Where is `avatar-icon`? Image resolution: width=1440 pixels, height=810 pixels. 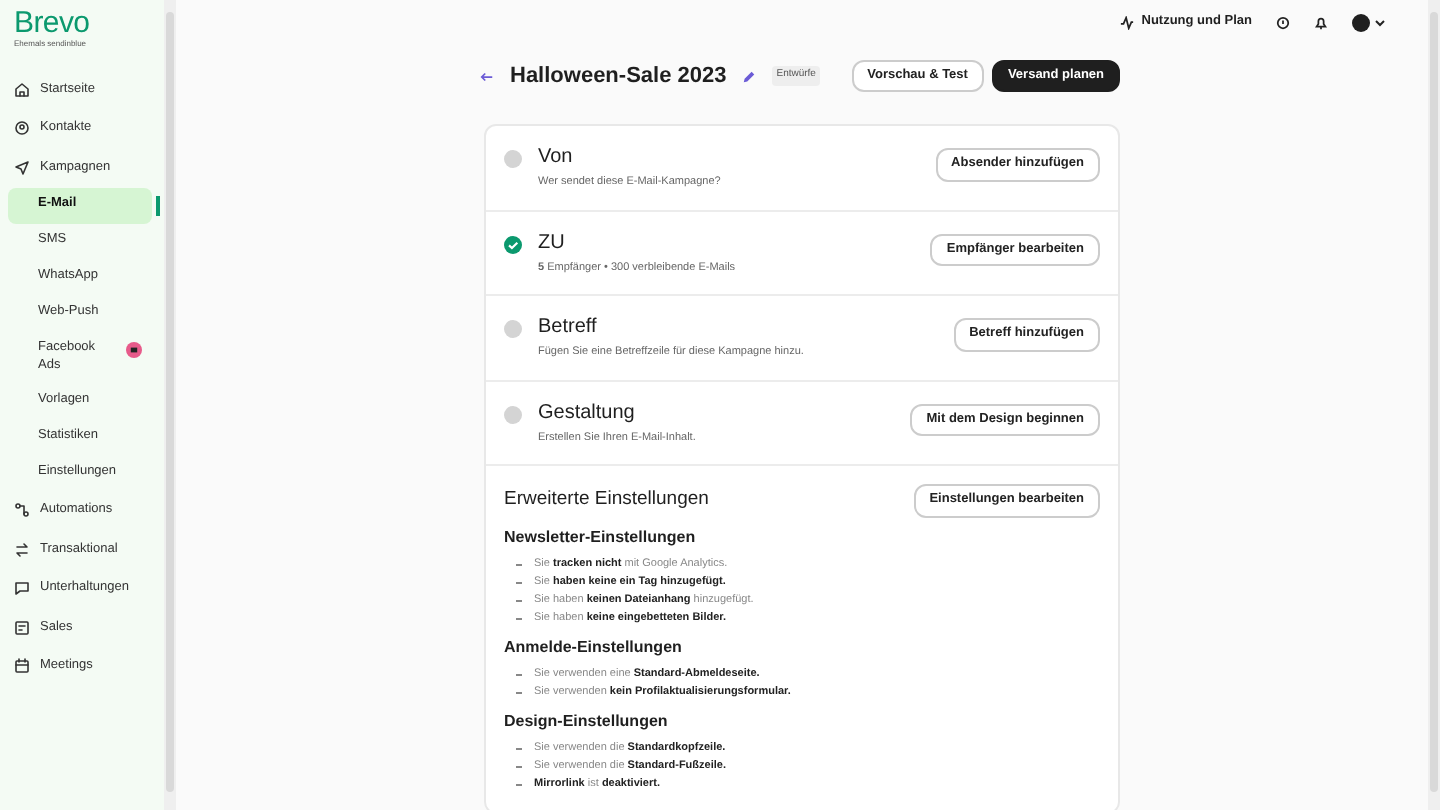 avatar-icon is located at coordinates (1370, 22).